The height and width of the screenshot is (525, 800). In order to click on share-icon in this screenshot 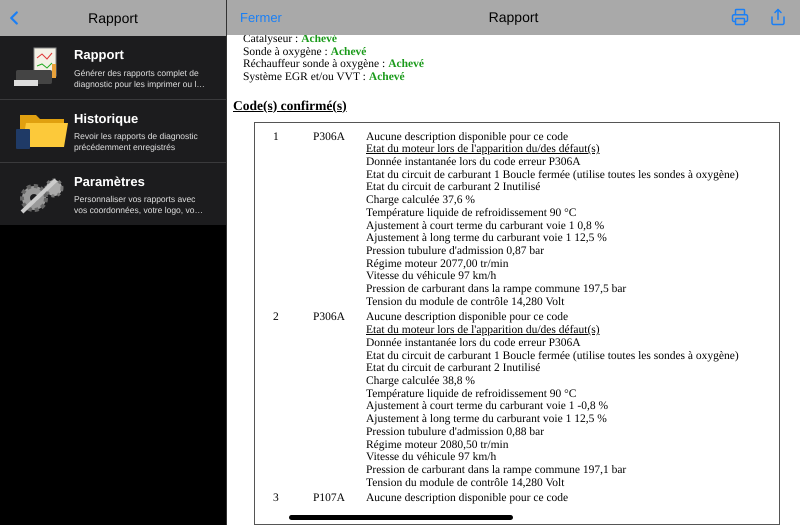, I will do `click(778, 17)`.